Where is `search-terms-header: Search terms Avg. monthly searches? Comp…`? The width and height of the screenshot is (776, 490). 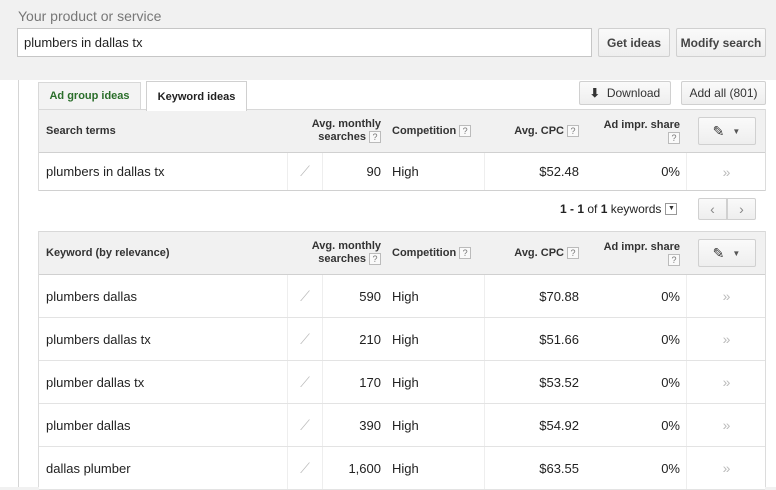
search-terms-header: Search terms Avg. monthly searches? Comp… is located at coordinates (402, 131).